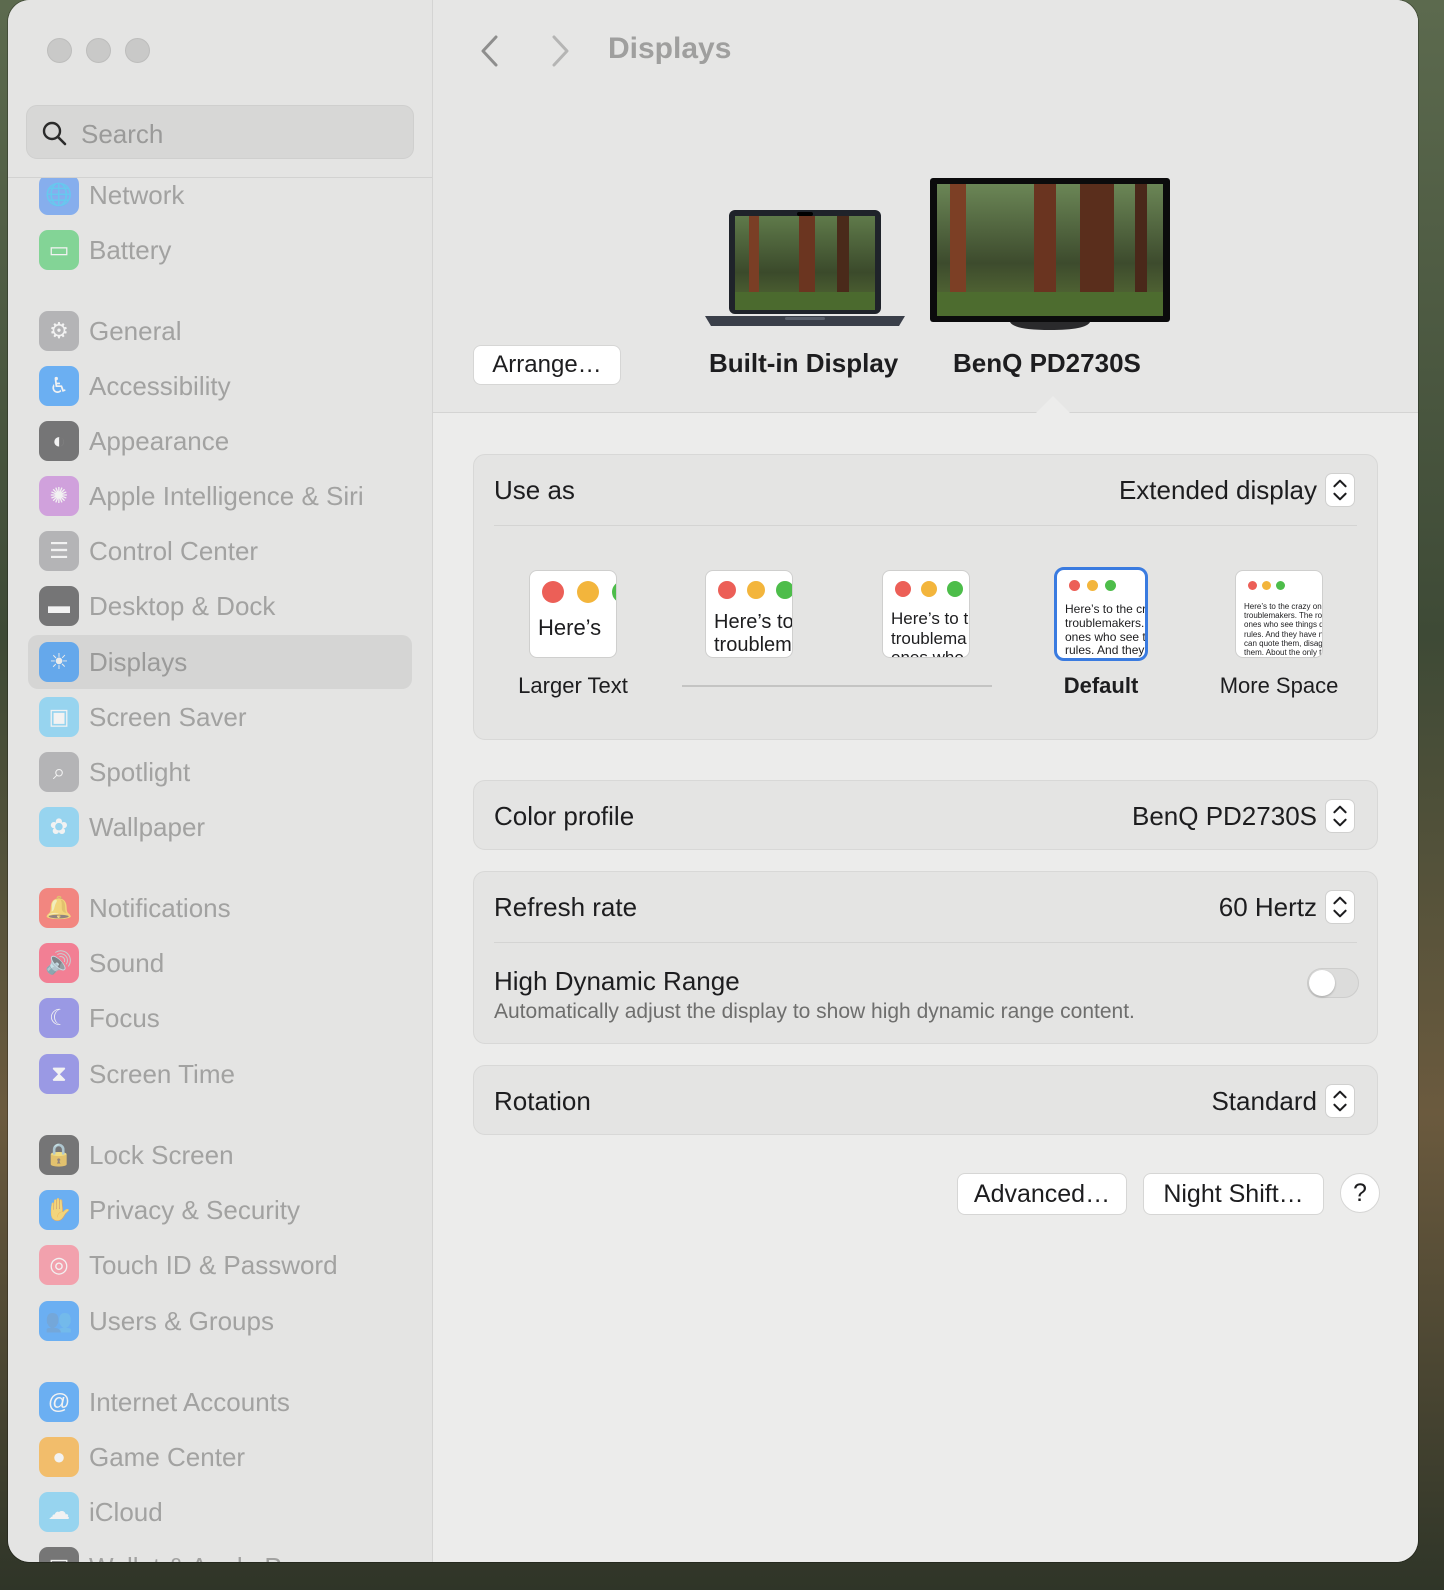 This screenshot has height=1590, width=1444. Describe the element at coordinates (59, 1554) in the screenshot. I see `wallet-icon: ▤` at that location.